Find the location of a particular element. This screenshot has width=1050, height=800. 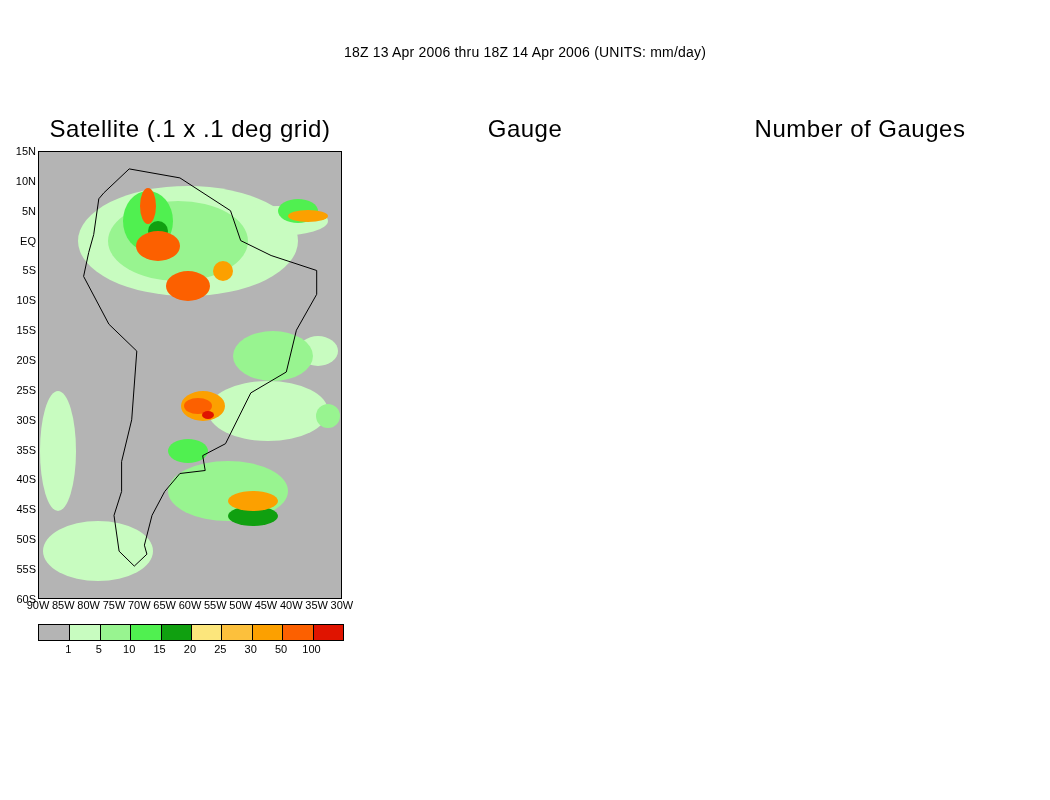

longitude-label: 75W is located at coordinates (114, 605).